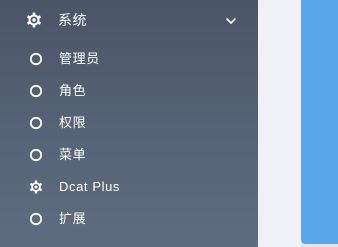 This screenshot has width=338, height=247. What do you see at coordinates (129, 59) in the screenshot?
I see `sidebar-item-admins: 管理员` at bounding box center [129, 59].